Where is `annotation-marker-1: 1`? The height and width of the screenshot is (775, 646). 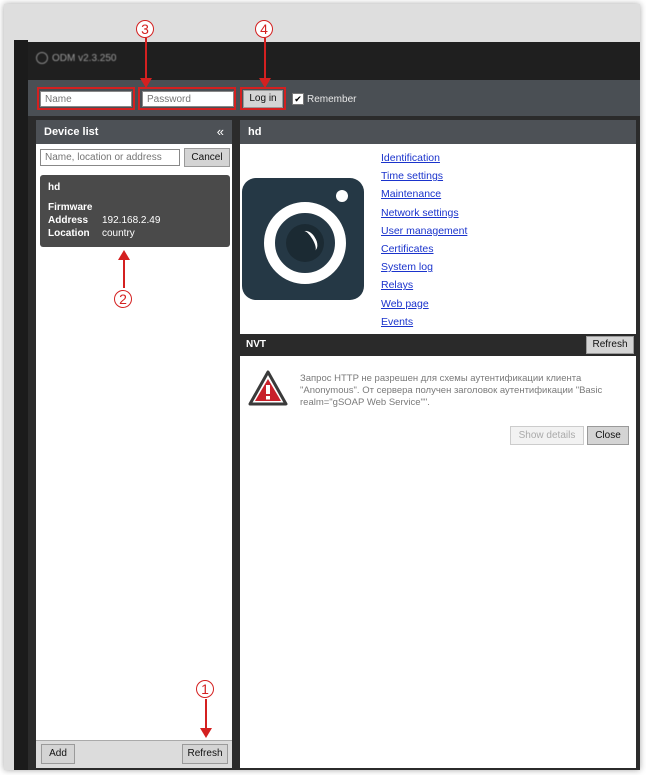 annotation-marker-1: 1 is located at coordinates (205, 689).